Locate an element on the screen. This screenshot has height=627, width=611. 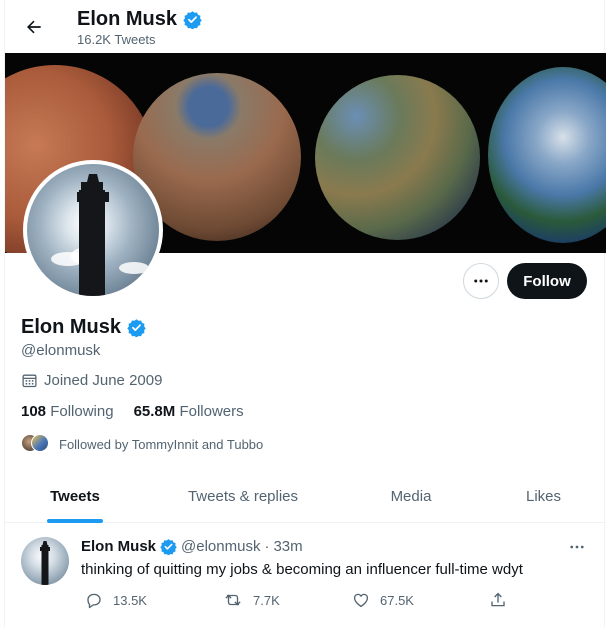
retweet-icon is located at coordinates (233, 600).